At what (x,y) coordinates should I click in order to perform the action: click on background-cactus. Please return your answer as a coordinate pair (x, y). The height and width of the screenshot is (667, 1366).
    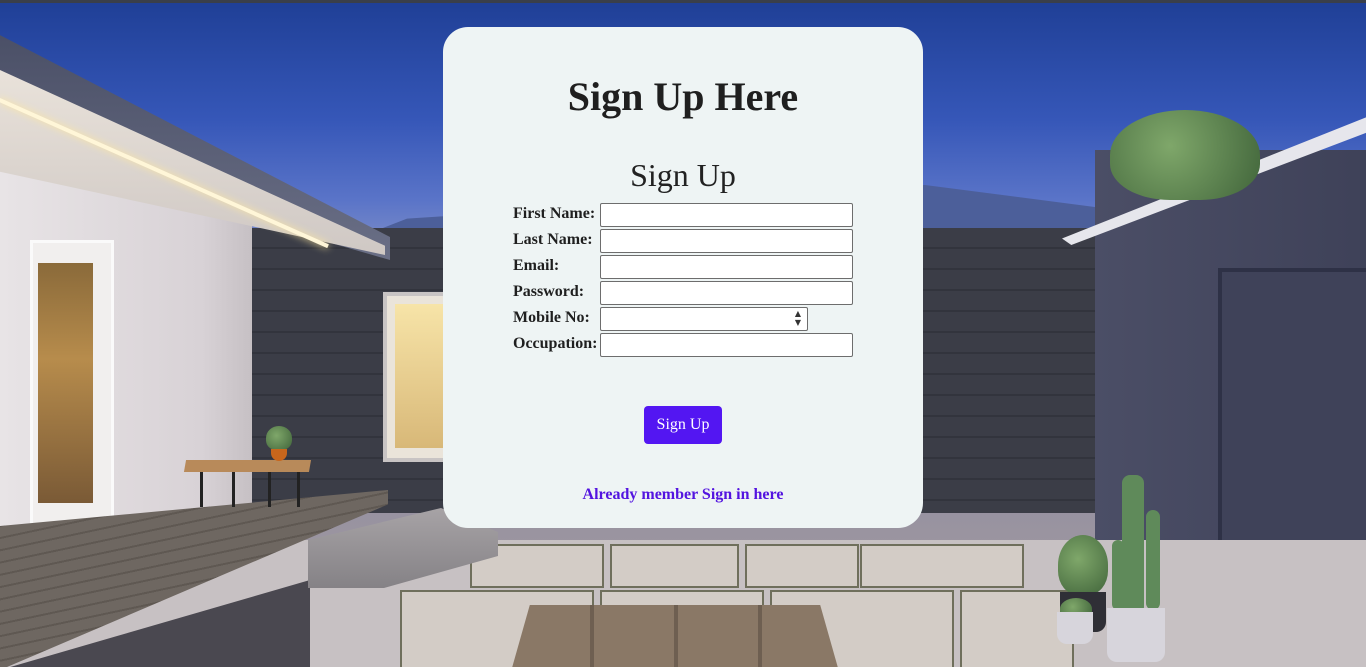
    Looking at the image, I should click on (1133, 545).